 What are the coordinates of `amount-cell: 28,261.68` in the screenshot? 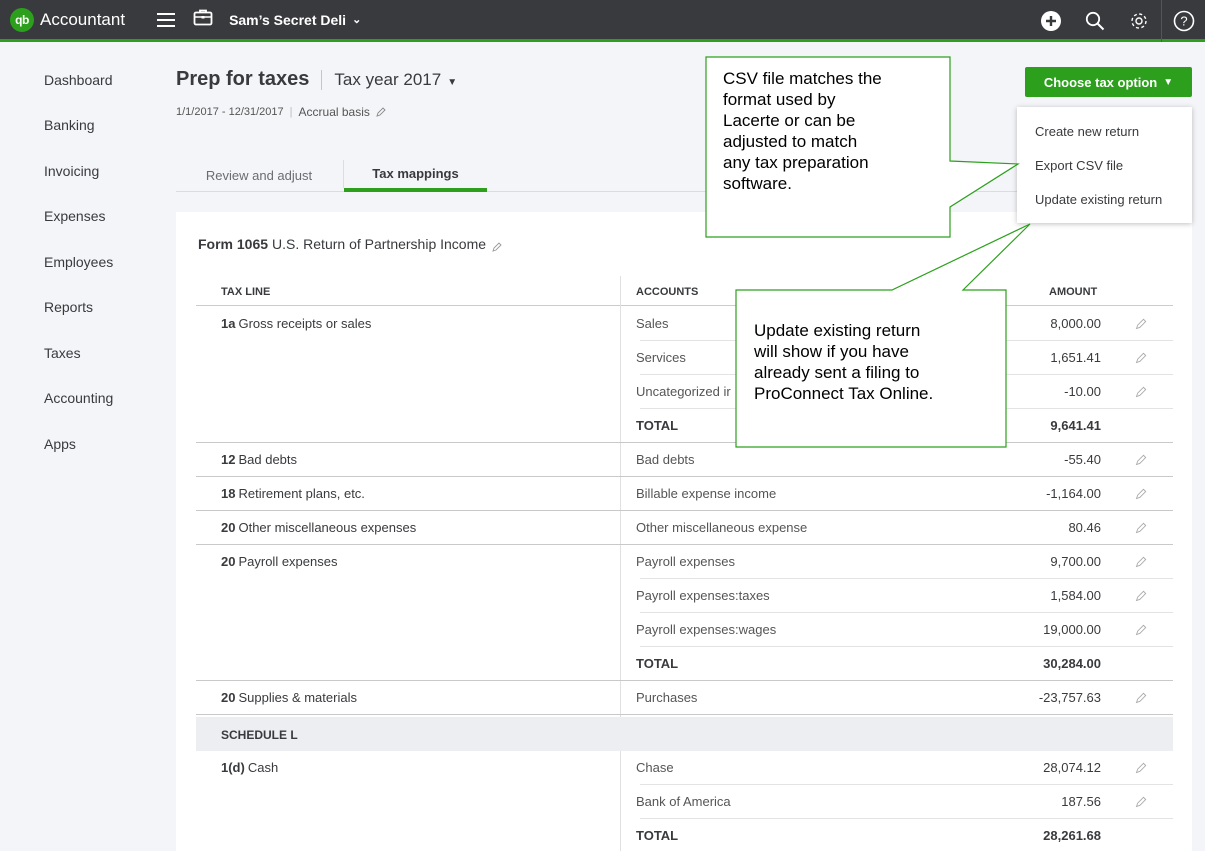 It's located at (1072, 835).